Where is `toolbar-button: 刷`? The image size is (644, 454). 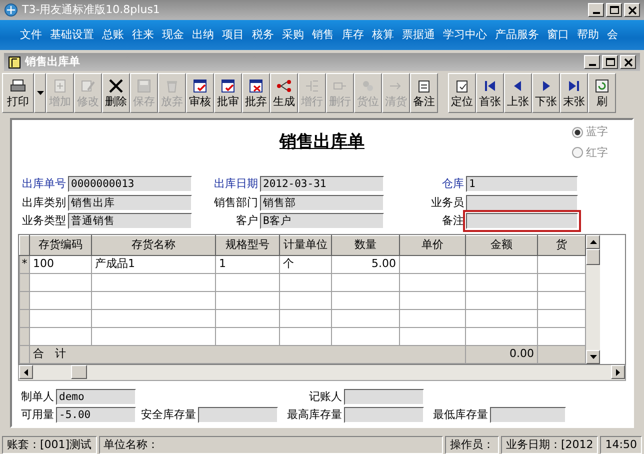
toolbar-button: 刷 is located at coordinates (602, 93).